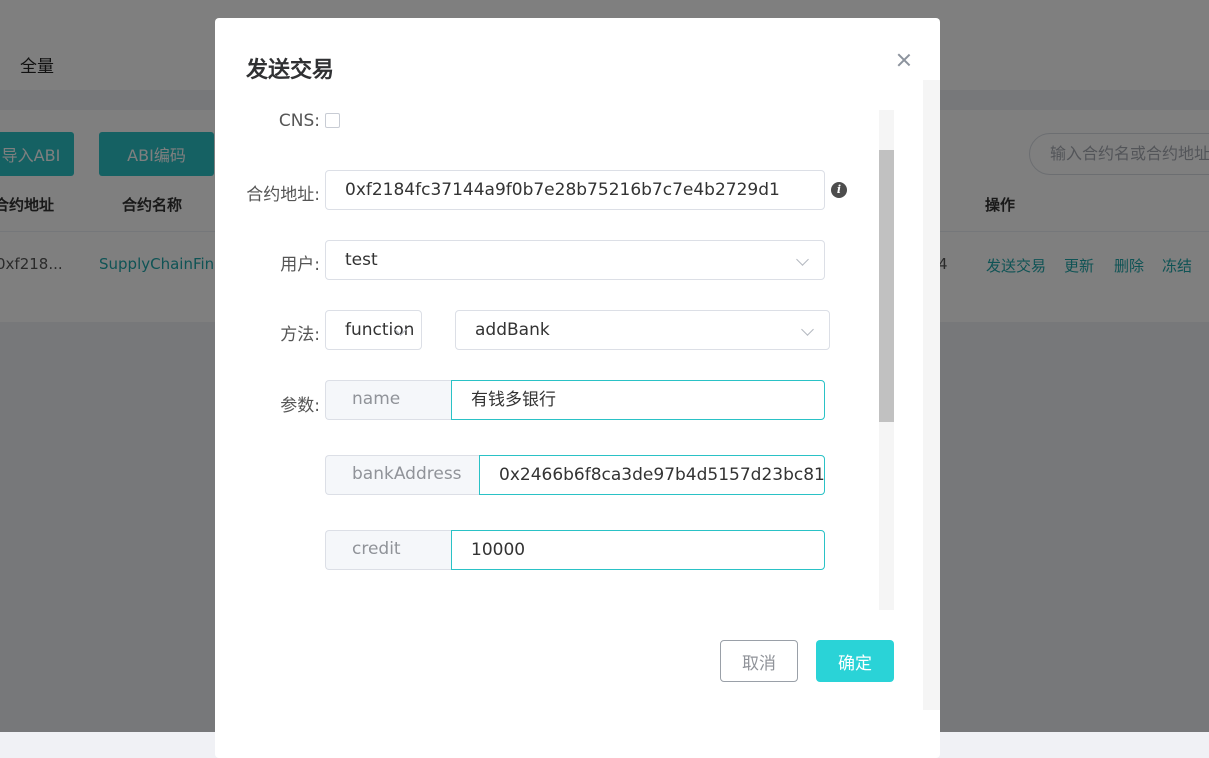  Describe the element at coordinates (931, 395) in the screenshot. I see `dialog-scrollbar` at that location.